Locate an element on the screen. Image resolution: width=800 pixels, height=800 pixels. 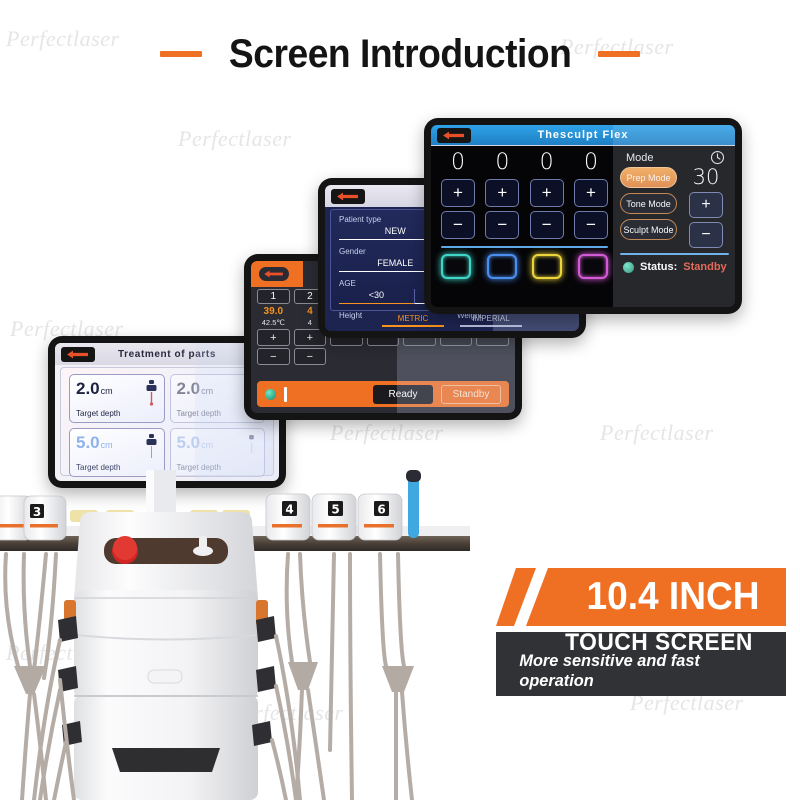
channel-current-temp: 4 is located at coordinates (309, 322).